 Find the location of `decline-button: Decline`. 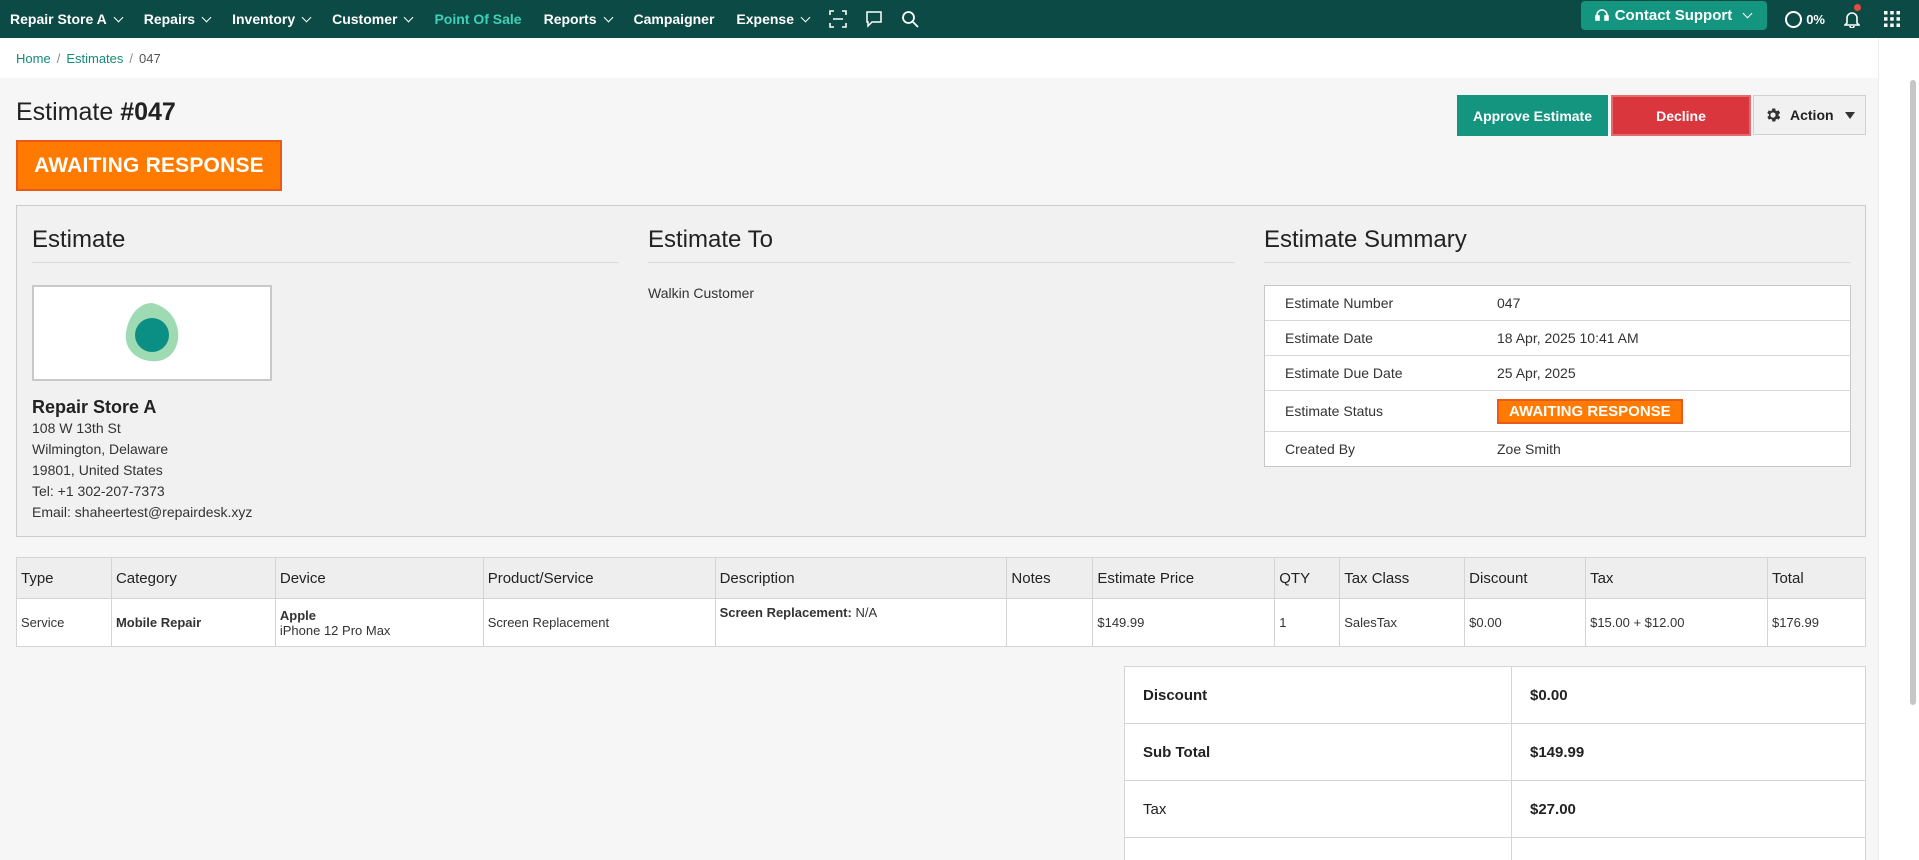

decline-button: Decline is located at coordinates (1681, 115).